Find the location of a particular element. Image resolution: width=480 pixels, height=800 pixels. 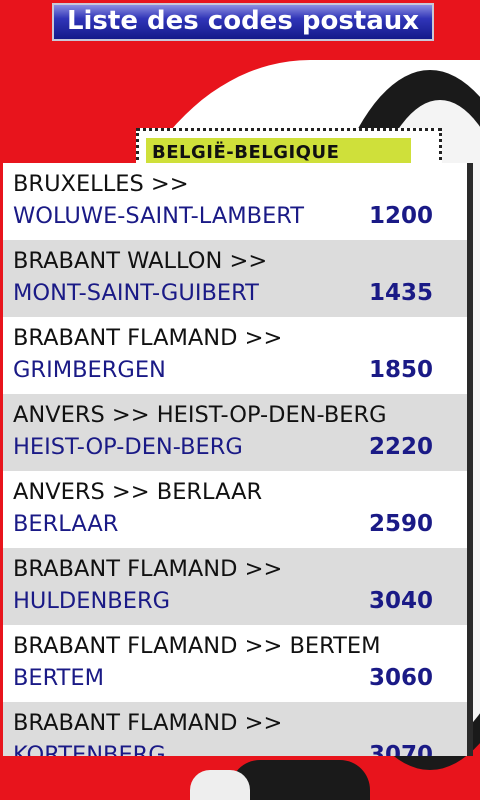

scrollbar is located at coordinates (470, 459).